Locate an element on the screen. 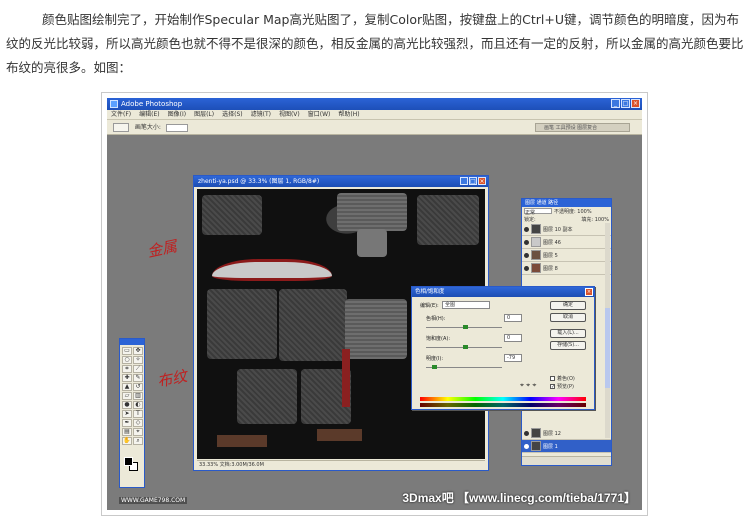  lightness-slider-thumb is located at coordinates (434, 367).